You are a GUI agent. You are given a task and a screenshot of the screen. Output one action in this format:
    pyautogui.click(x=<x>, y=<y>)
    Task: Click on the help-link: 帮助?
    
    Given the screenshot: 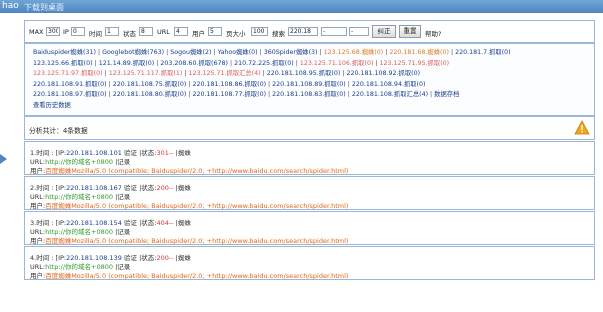 What is the action you would take?
    pyautogui.click(x=433, y=33)
    